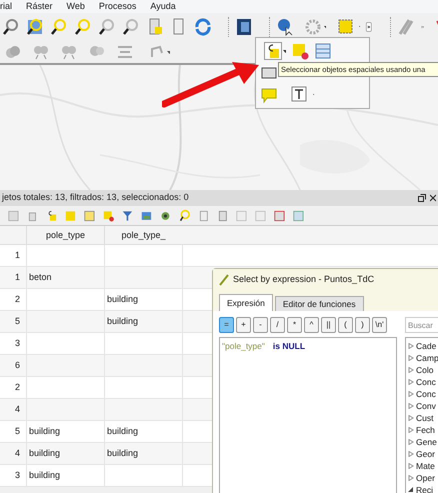 This screenshot has width=438, height=493. Describe the element at coordinates (379, 325) in the screenshot. I see `operator-button: \n'` at that location.